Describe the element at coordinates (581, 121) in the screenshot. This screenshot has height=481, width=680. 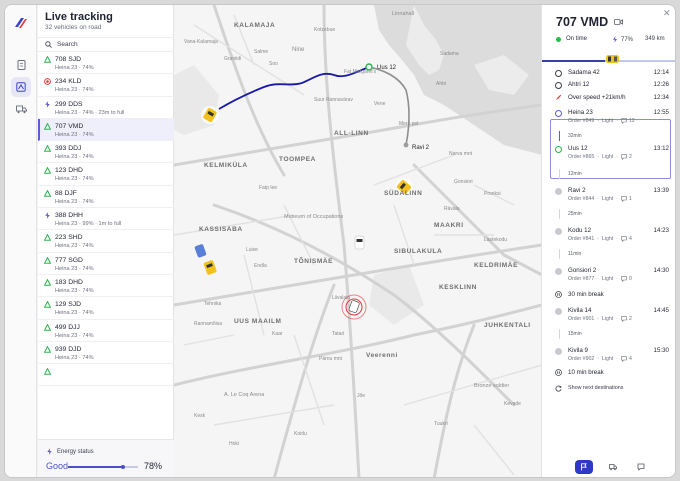
I see `order-number: Order #849` at that location.